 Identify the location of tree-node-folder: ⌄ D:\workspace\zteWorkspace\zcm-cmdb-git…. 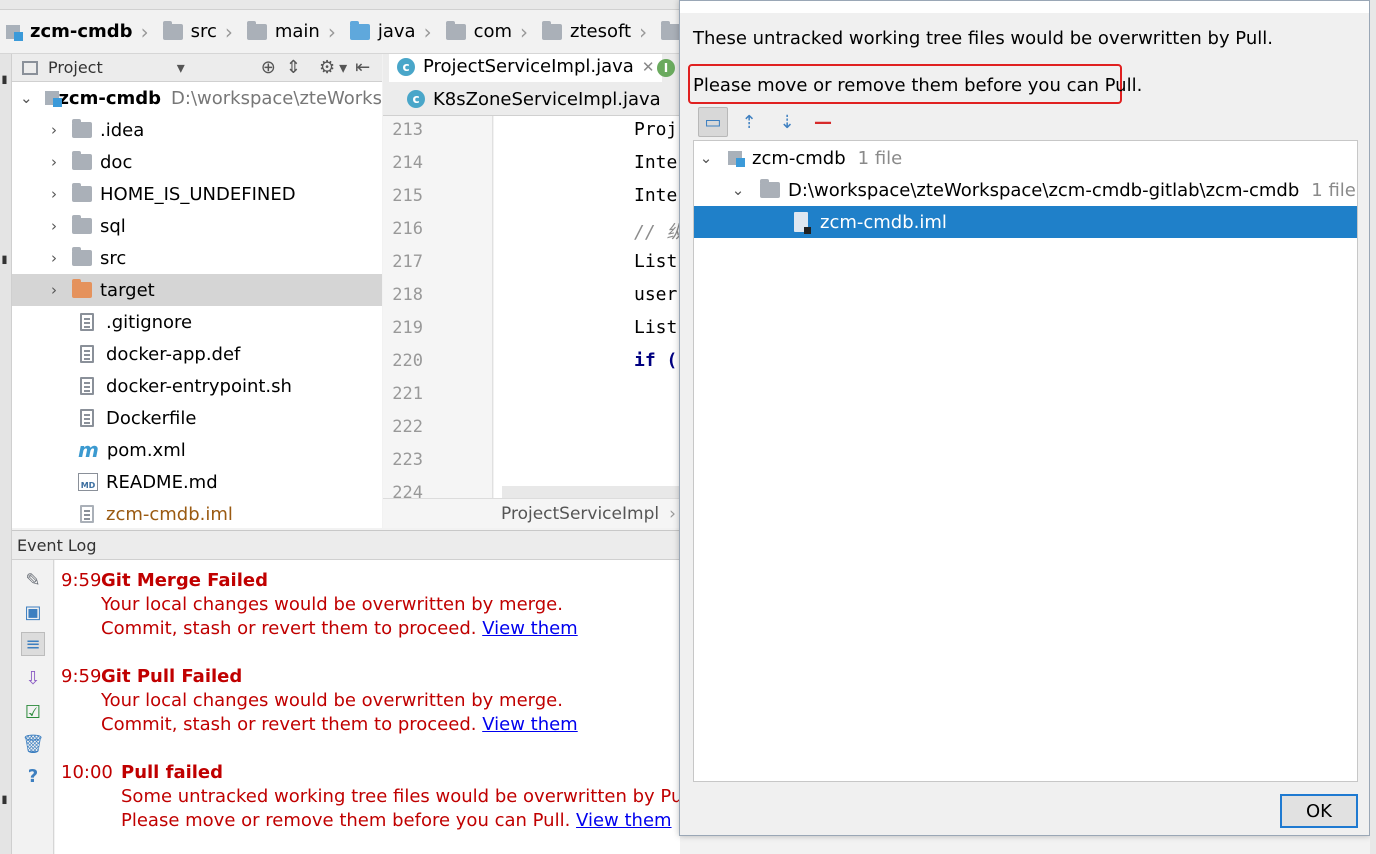
(1025, 190).